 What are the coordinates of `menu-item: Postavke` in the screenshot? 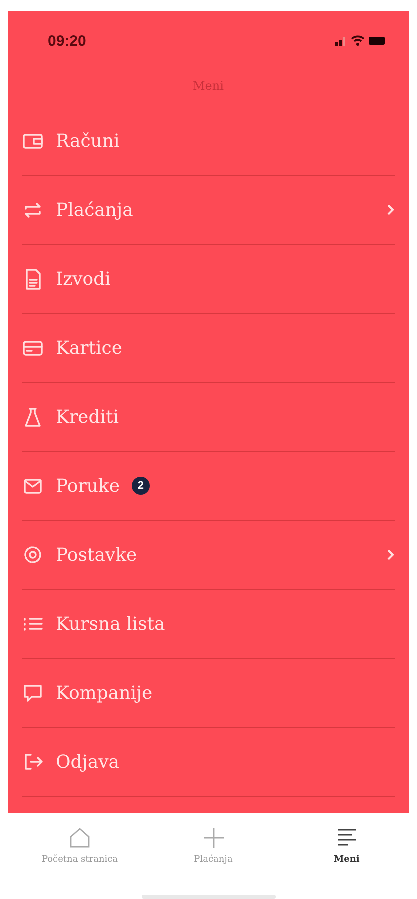 It's located at (208, 555).